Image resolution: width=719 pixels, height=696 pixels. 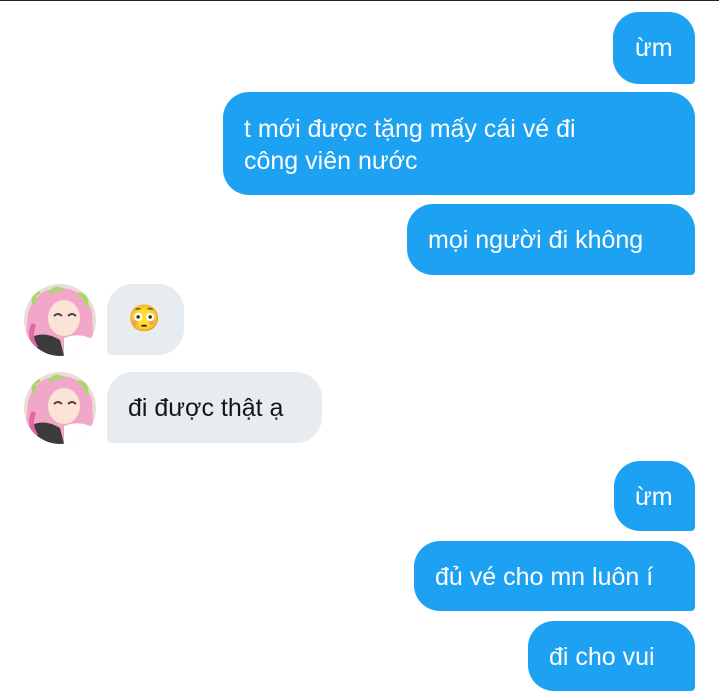 I want to click on message-bubble-outgoing: đi cho vui, so click(x=611, y=656).